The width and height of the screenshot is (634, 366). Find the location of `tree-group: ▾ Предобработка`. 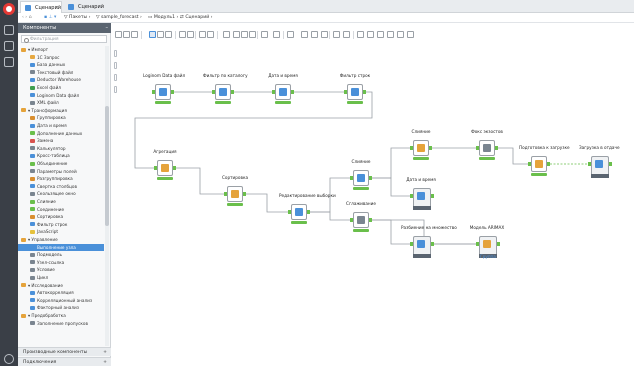

tree-group: ▾ Предобработка is located at coordinates (61, 315).